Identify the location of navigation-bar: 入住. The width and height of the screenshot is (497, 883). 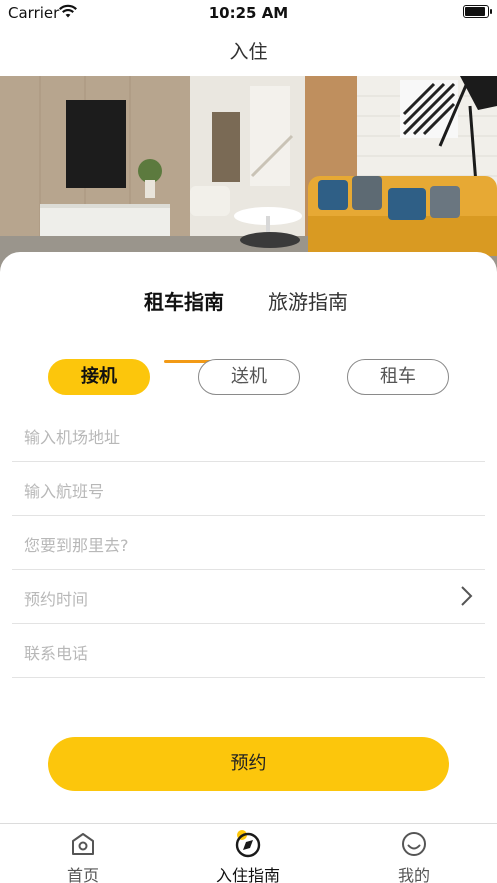
(248, 51).